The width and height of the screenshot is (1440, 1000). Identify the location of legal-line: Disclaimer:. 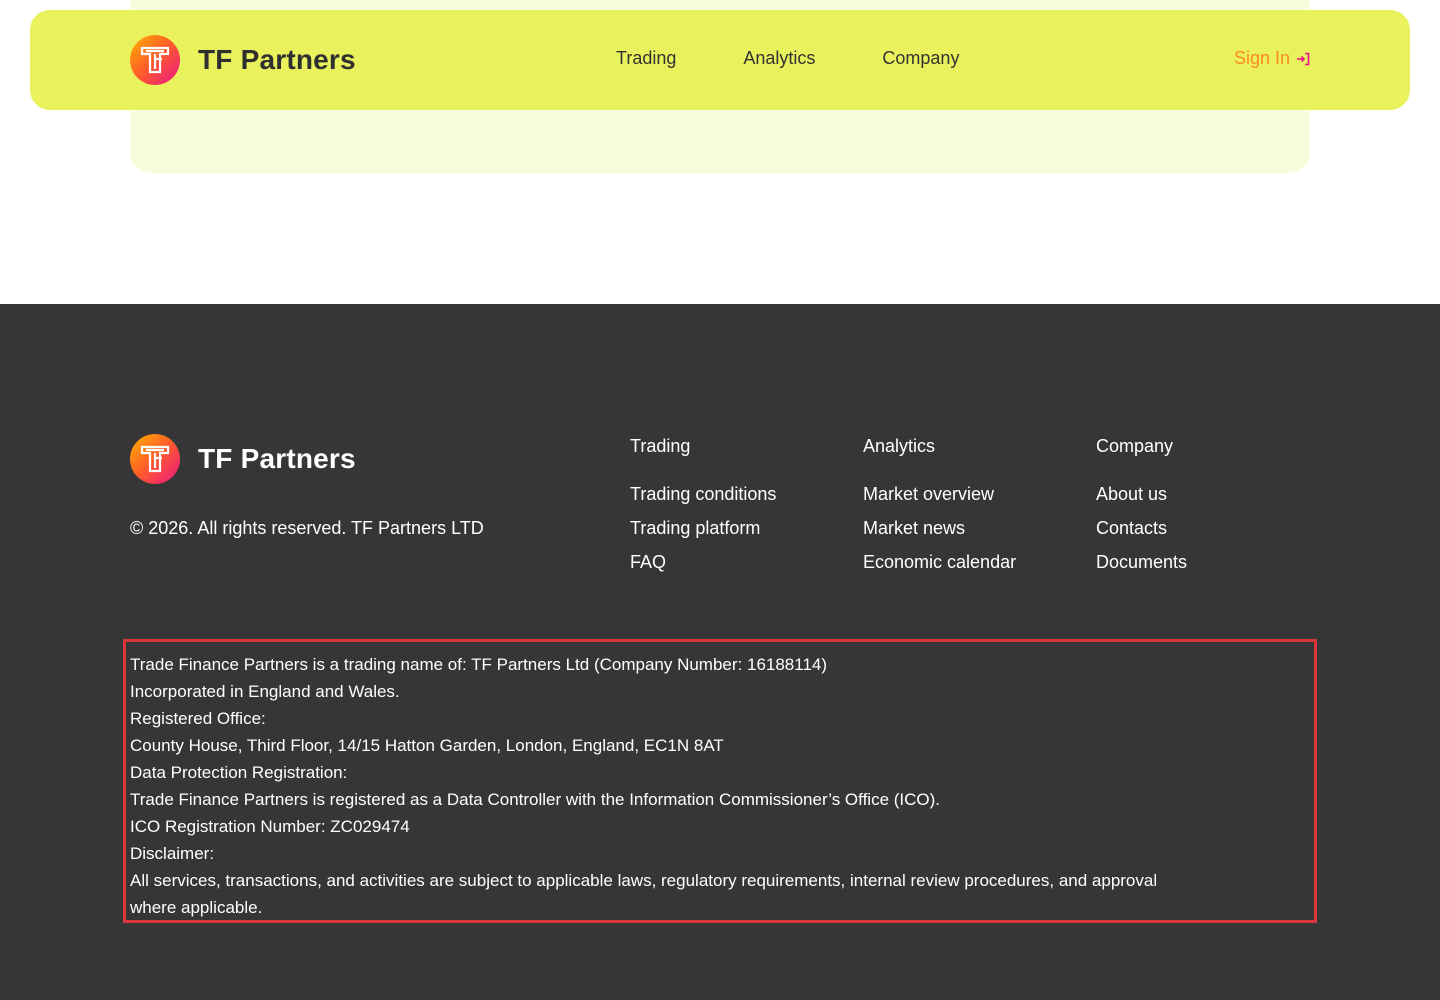
(172, 853).